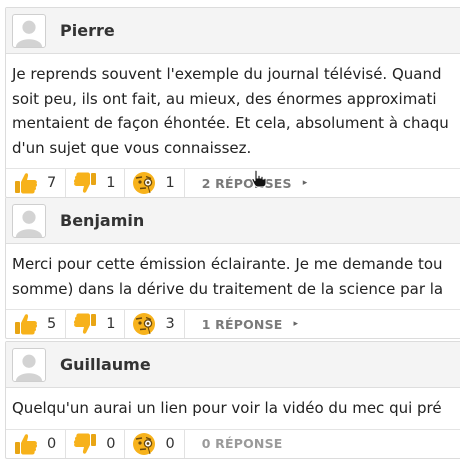  What do you see at coordinates (40, 443) in the screenshot?
I see `thumbs-up-button: 0` at bounding box center [40, 443].